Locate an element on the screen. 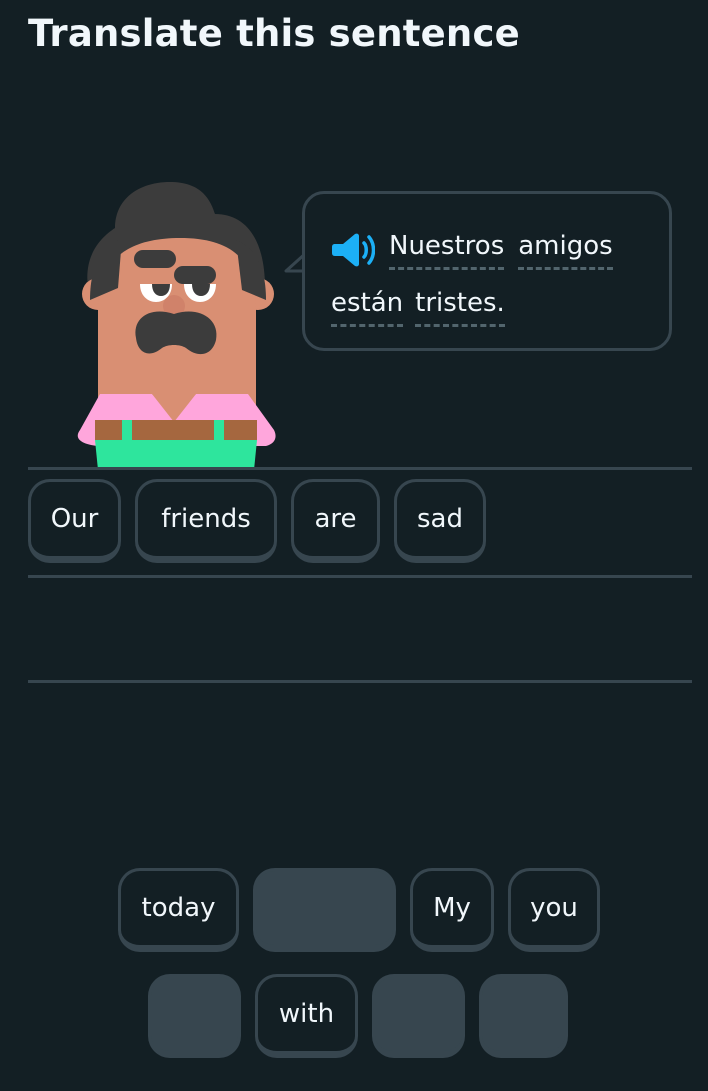  word-bank-row: with is located at coordinates (358, 1016).